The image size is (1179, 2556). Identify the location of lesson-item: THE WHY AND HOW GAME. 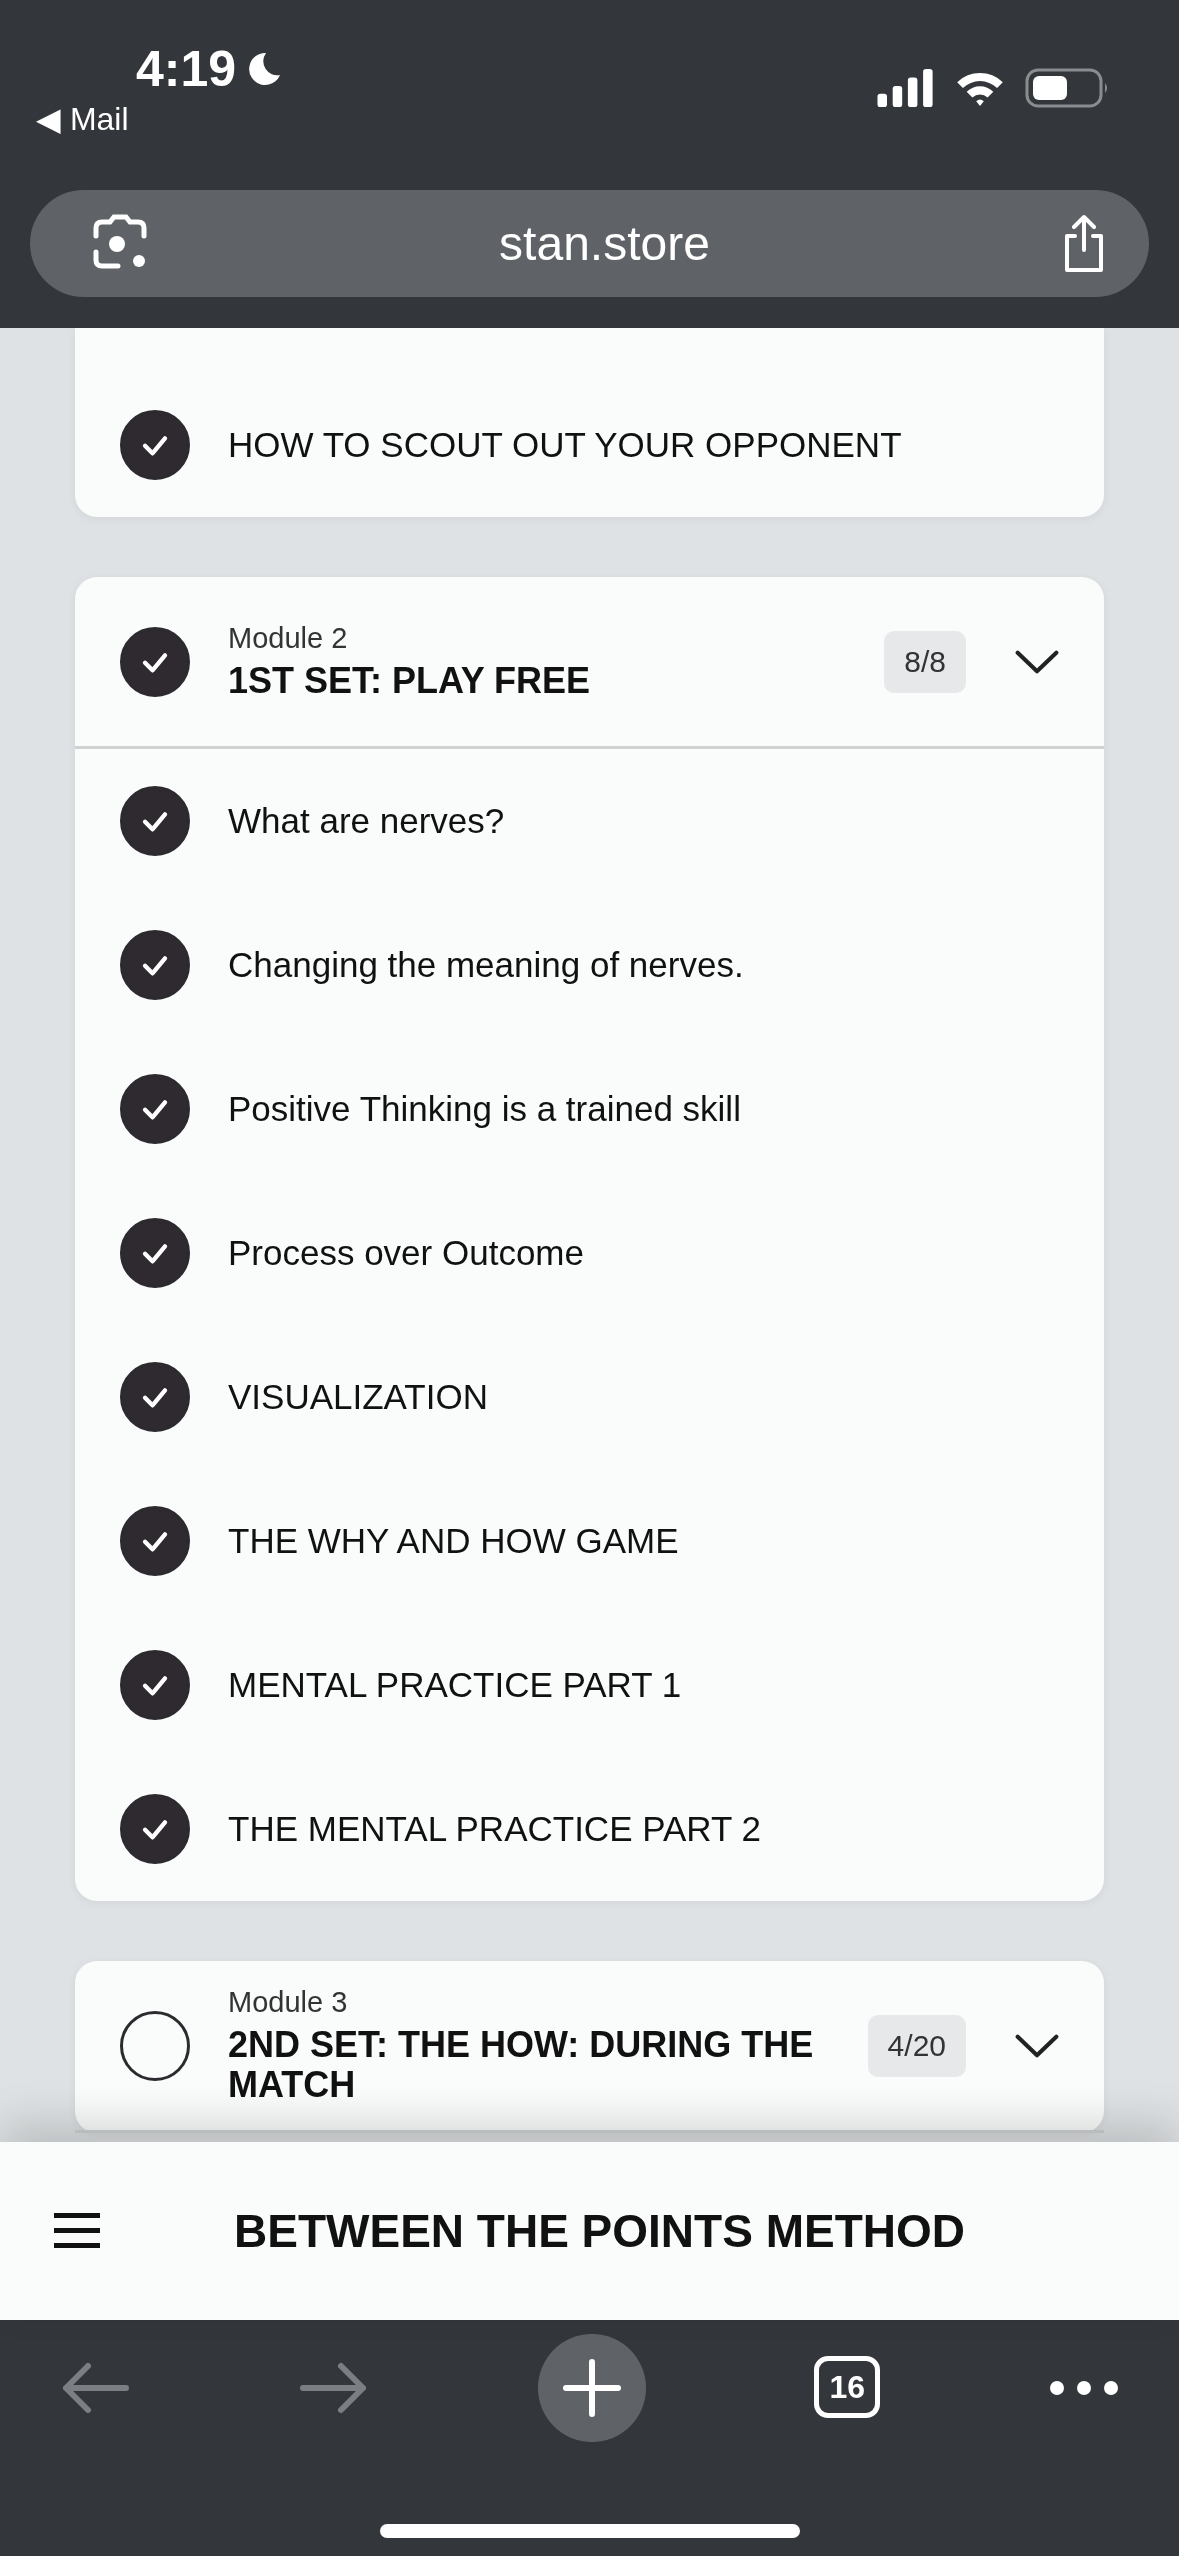
(589, 1541).